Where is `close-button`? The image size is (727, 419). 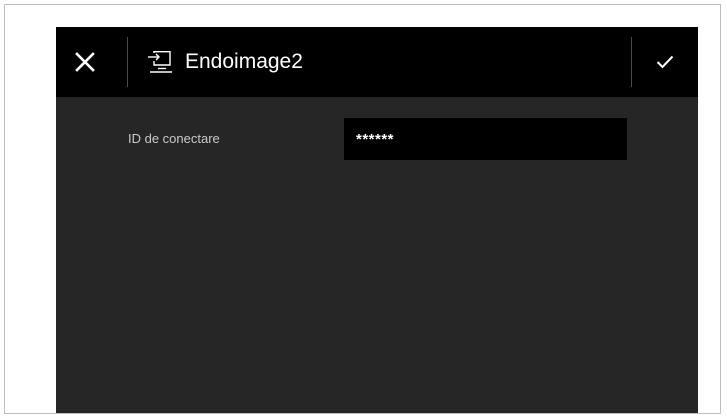
close-button is located at coordinates (85, 62).